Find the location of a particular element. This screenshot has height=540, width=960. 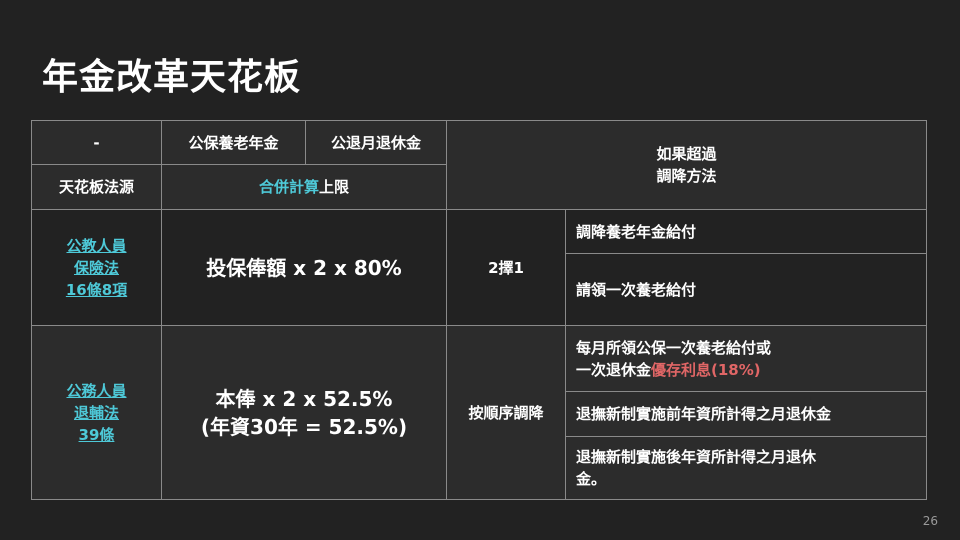

row1-choice: 2擇1 is located at coordinates (506, 267).